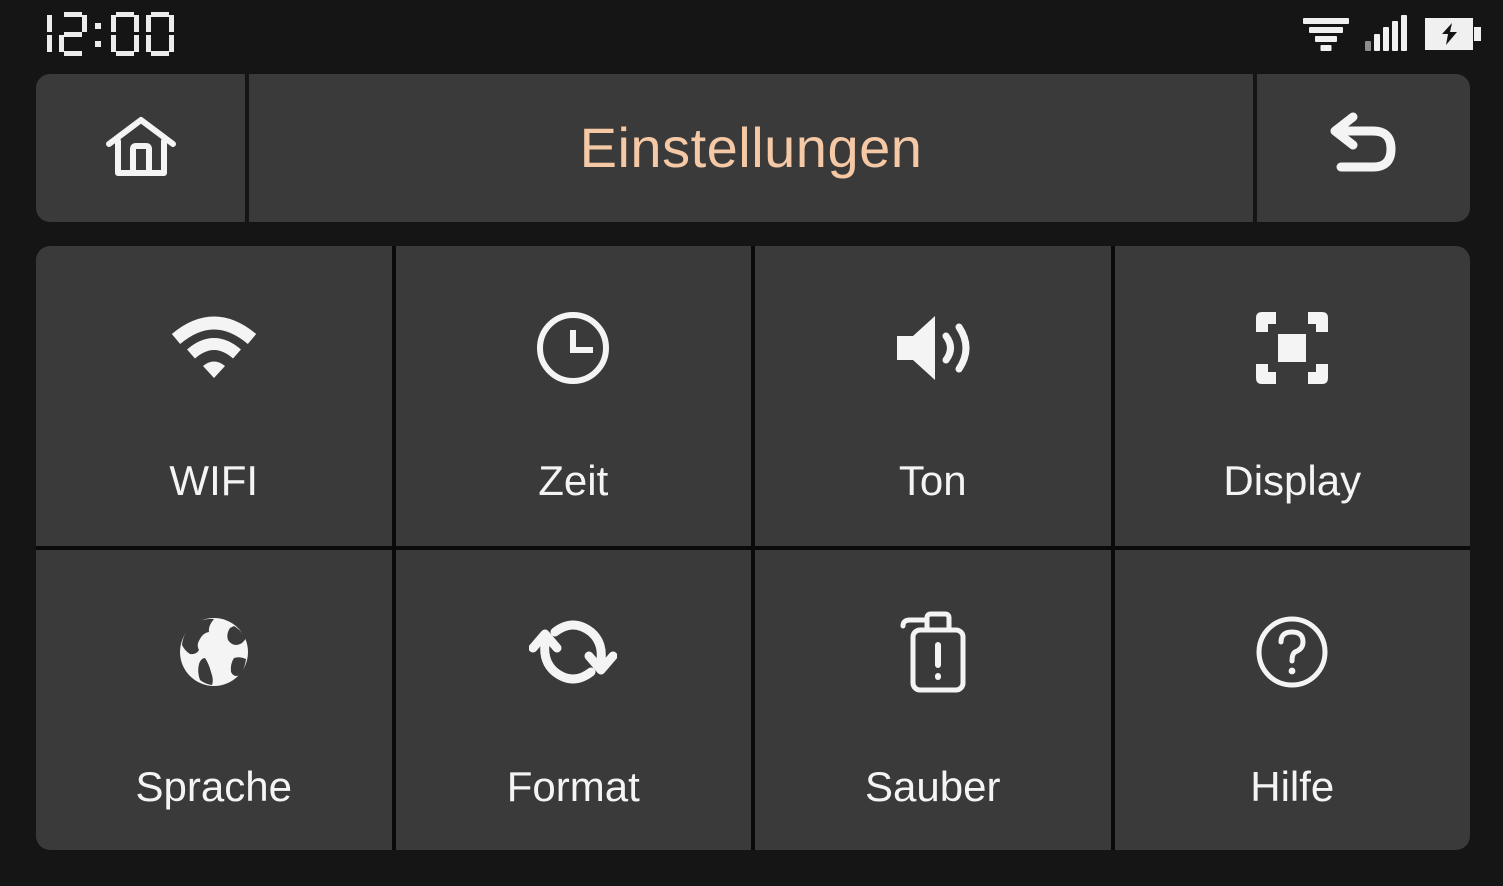  I want to click on tile-label-format: Format, so click(573, 786).